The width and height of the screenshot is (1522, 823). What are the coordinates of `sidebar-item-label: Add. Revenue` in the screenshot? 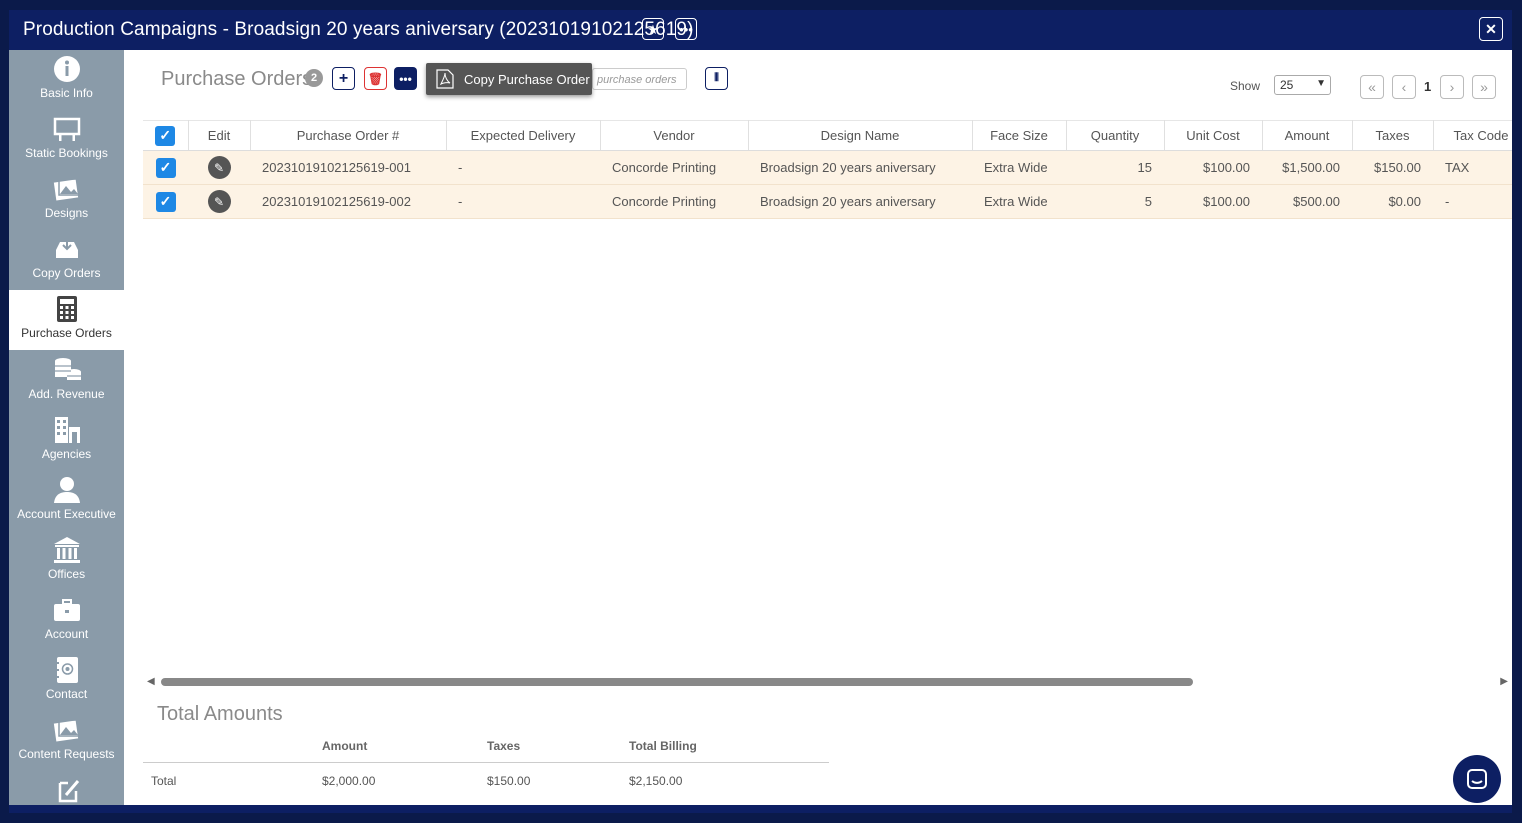 It's located at (66, 394).